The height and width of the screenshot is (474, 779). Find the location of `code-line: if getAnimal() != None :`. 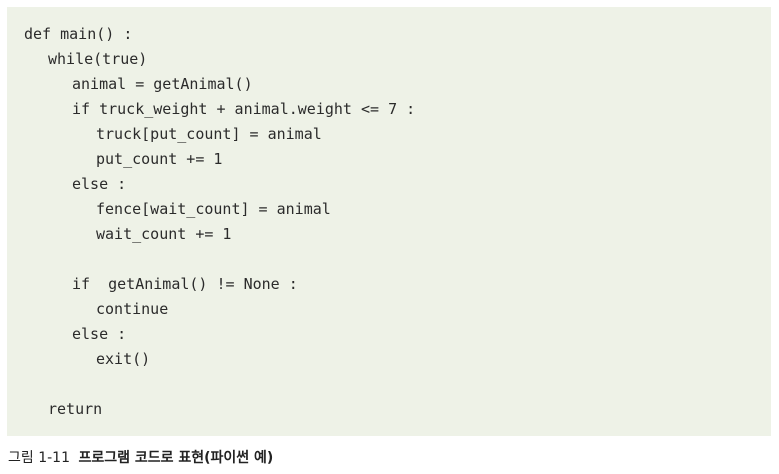

code-line: if getAnimal() != None : is located at coordinates (185, 284).